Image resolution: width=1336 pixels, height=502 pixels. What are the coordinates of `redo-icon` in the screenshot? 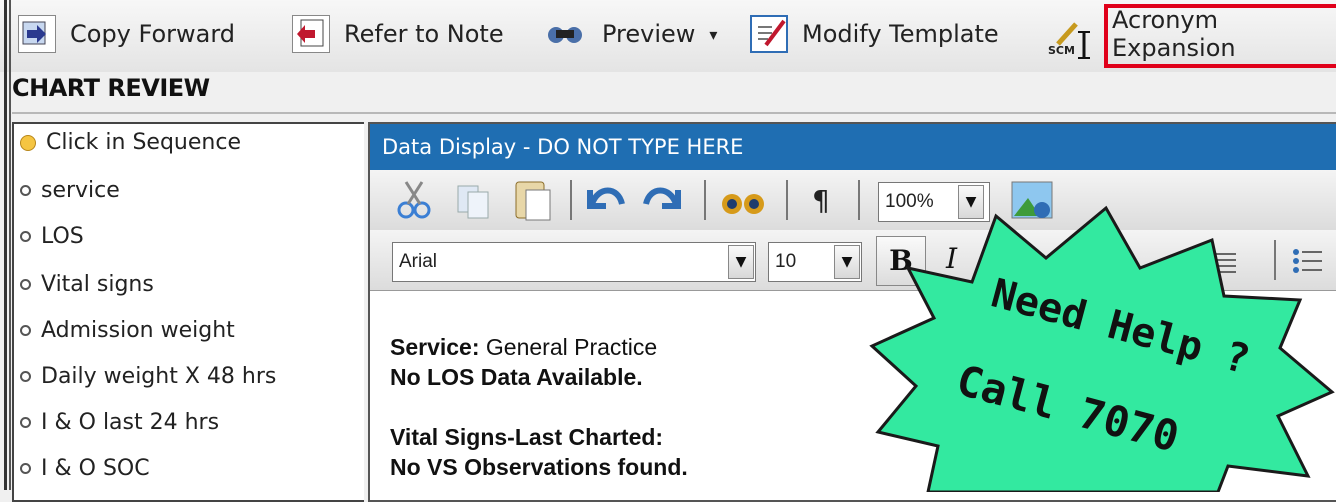 It's located at (663, 200).